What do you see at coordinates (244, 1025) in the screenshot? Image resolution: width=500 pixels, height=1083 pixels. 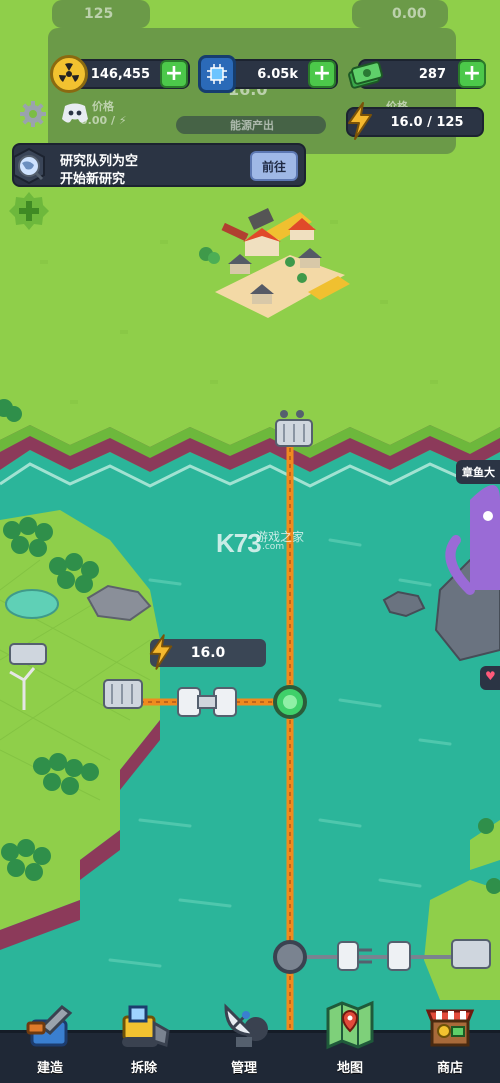 I see `satellite-icon` at bounding box center [244, 1025].